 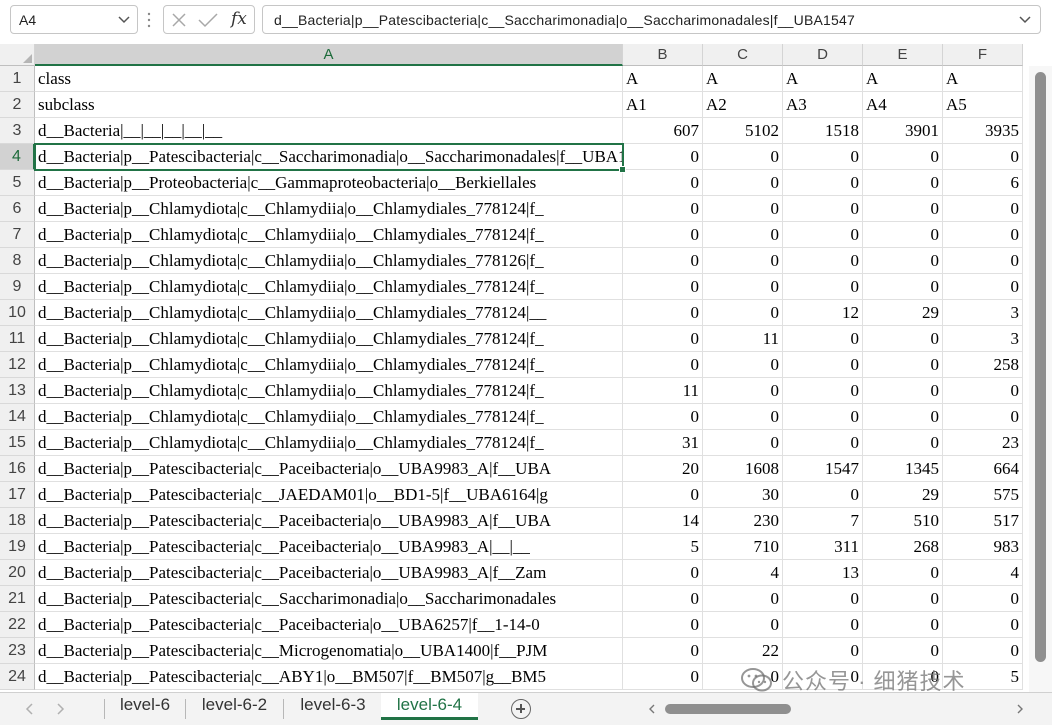 What do you see at coordinates (663, 157) in the screenshot?
I see `cell-b4: 0` at bounding box center [663, 157].